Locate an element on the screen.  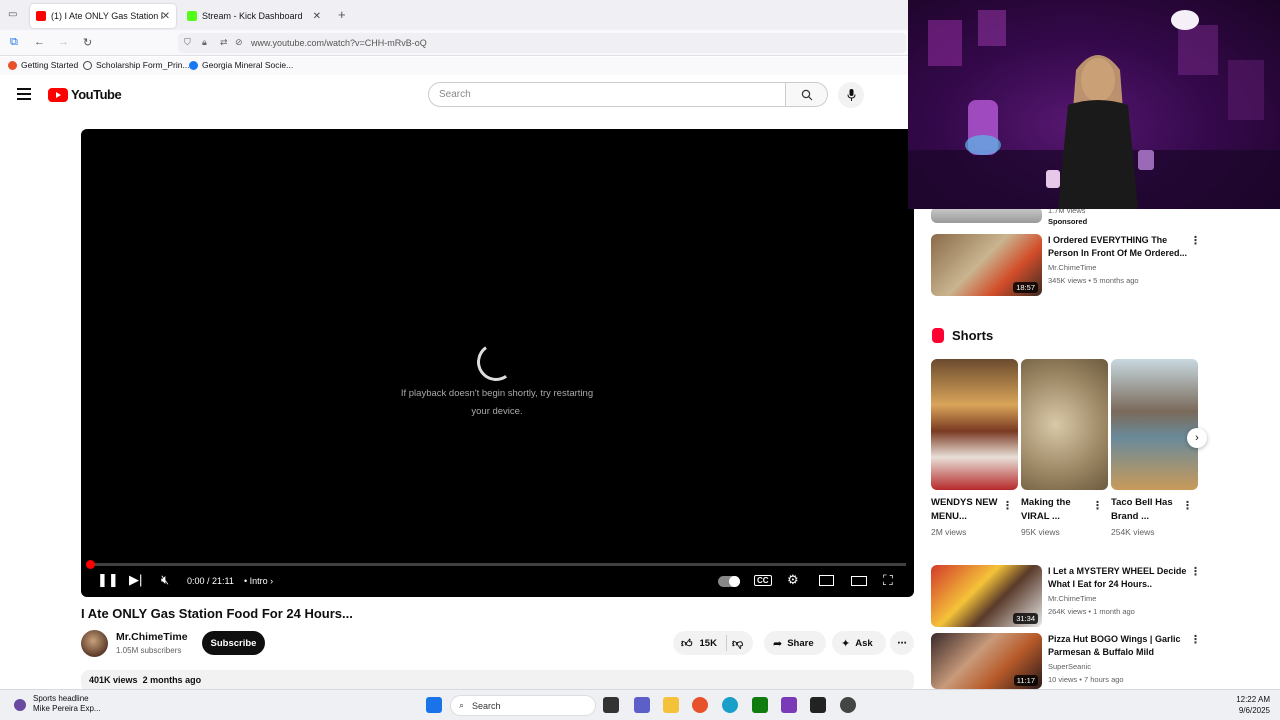
taskbar-search-input: ⌕ Search is located at coordinates (523, 705).